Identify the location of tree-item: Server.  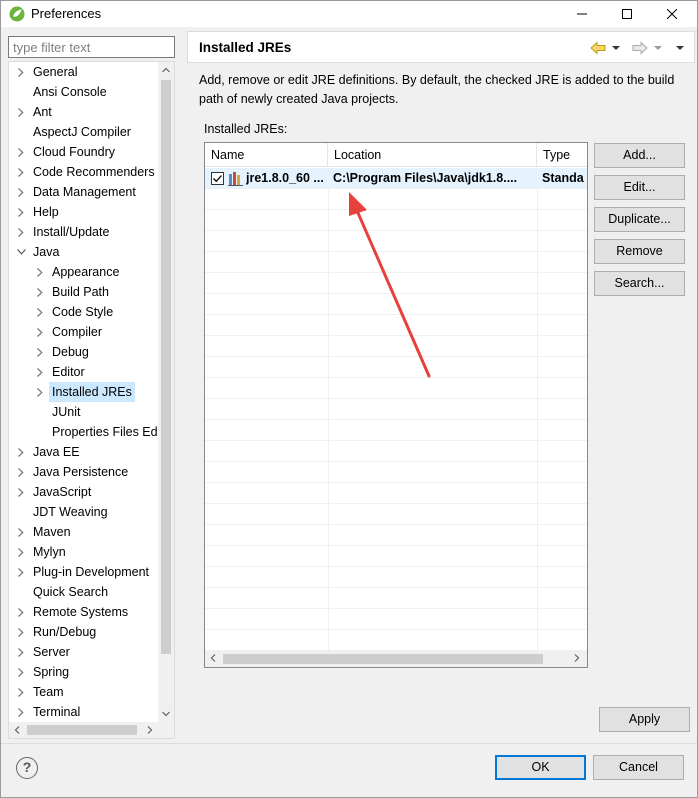
(84, 652).